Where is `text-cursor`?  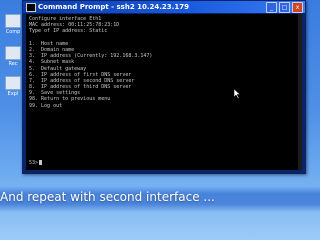
text-cursor is located at coordinates (41, 162).